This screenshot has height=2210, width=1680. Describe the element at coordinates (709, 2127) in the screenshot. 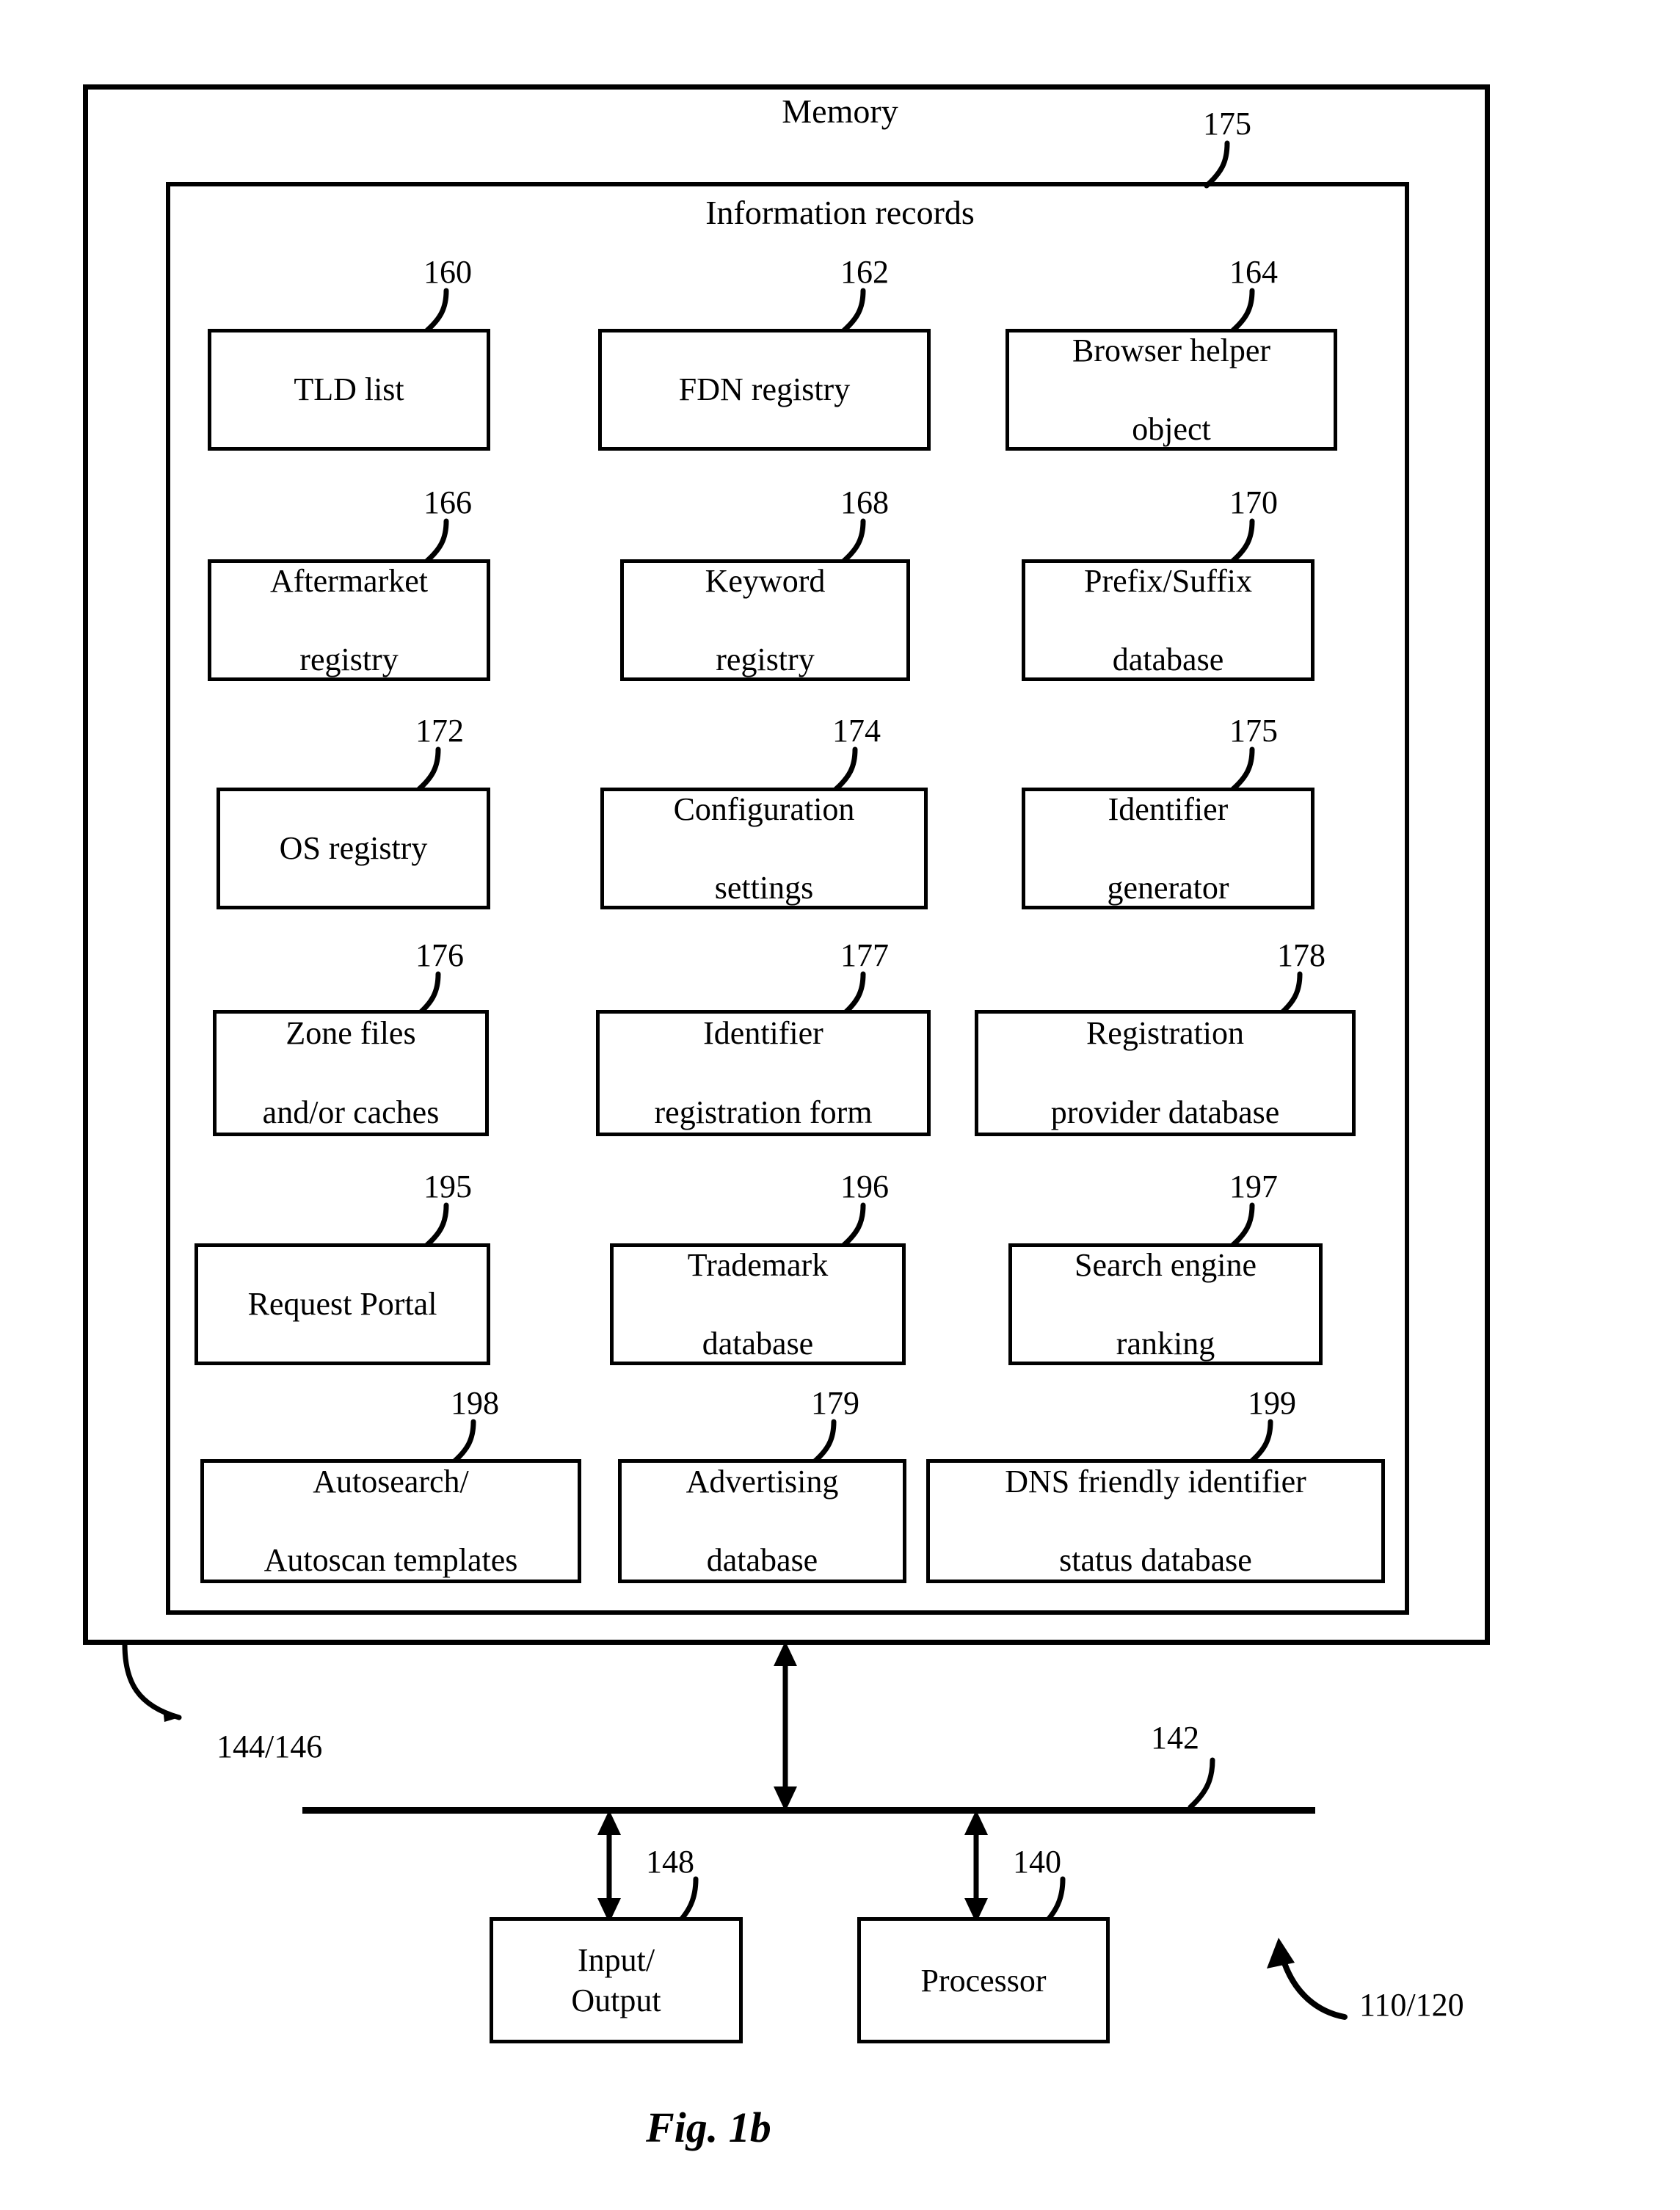

I see `figure-caption: Fig. 1b` at that location.